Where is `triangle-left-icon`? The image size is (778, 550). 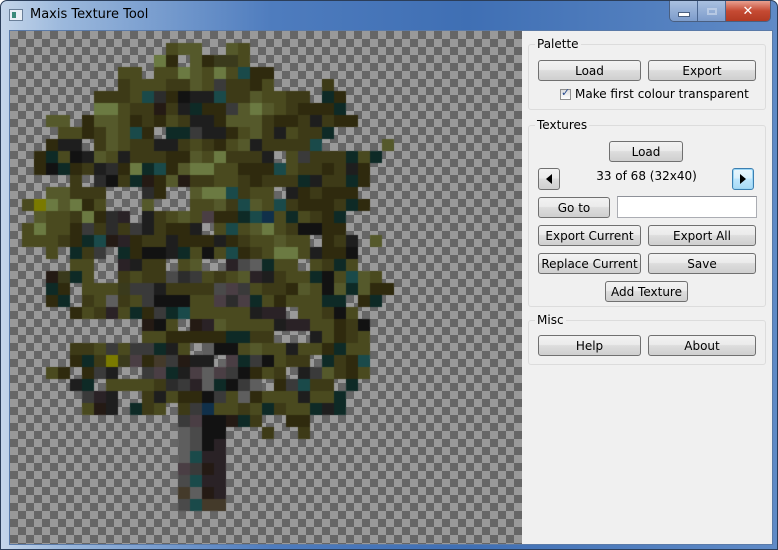
triangle-left-icon is located at coordinates (549, 179).